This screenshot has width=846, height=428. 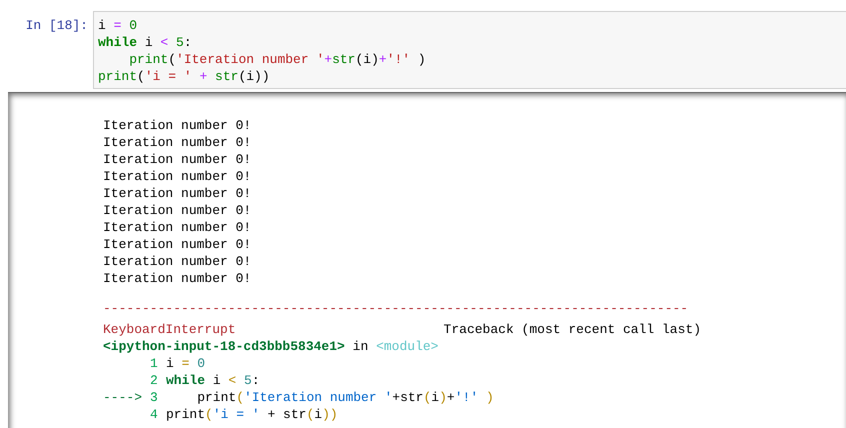 I want to click on traceback-location: <ipython-input-18-cd3bbb5834e1> in <module>, so click(x=270, y=346).